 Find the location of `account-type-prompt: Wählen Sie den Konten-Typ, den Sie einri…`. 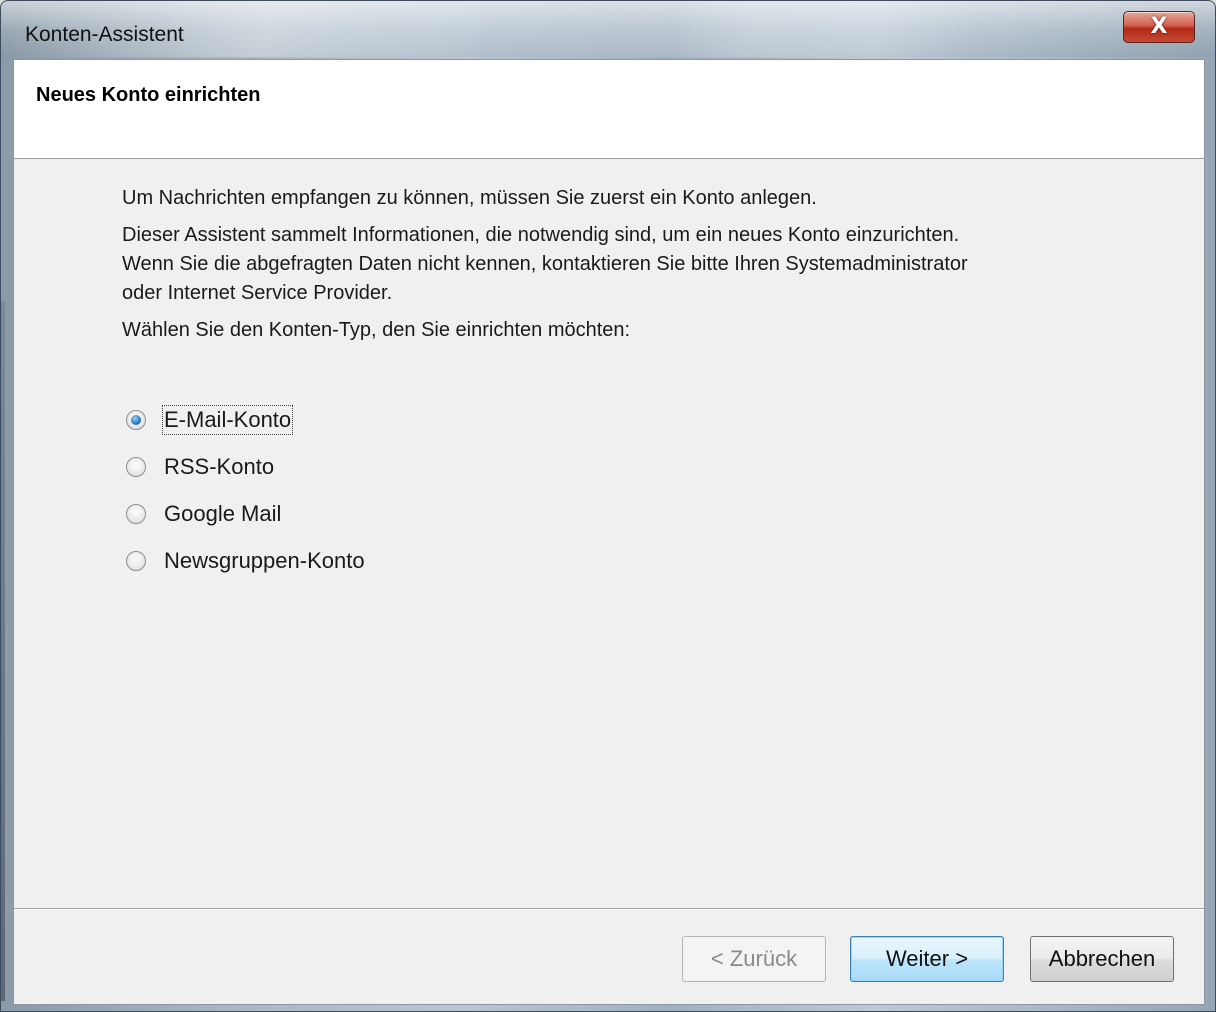

account-type-prompt: Wählen Sie den Konten-Typ, den Sie einri… is located at coordinates (376, 330).